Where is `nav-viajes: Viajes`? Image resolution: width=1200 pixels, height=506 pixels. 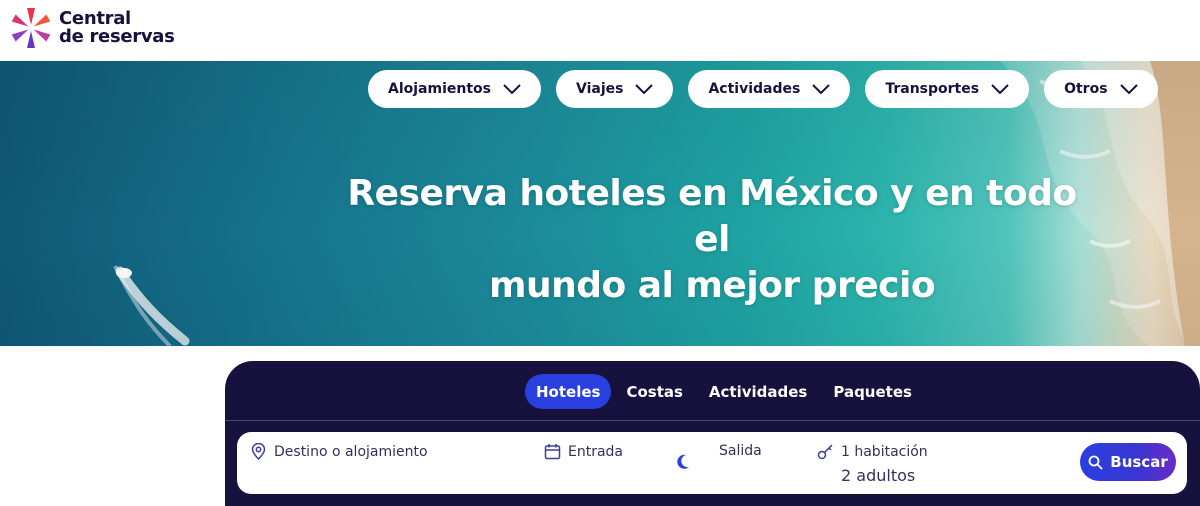
nav-viajes: Viajes is located at coordinates (615, 89).